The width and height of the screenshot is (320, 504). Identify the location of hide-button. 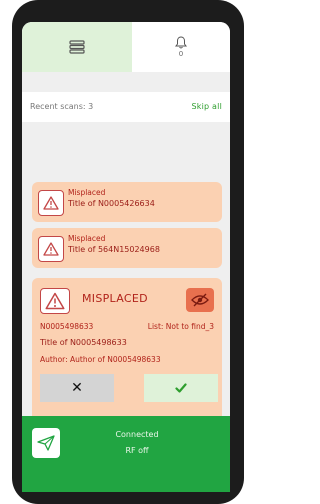
(200, 300).